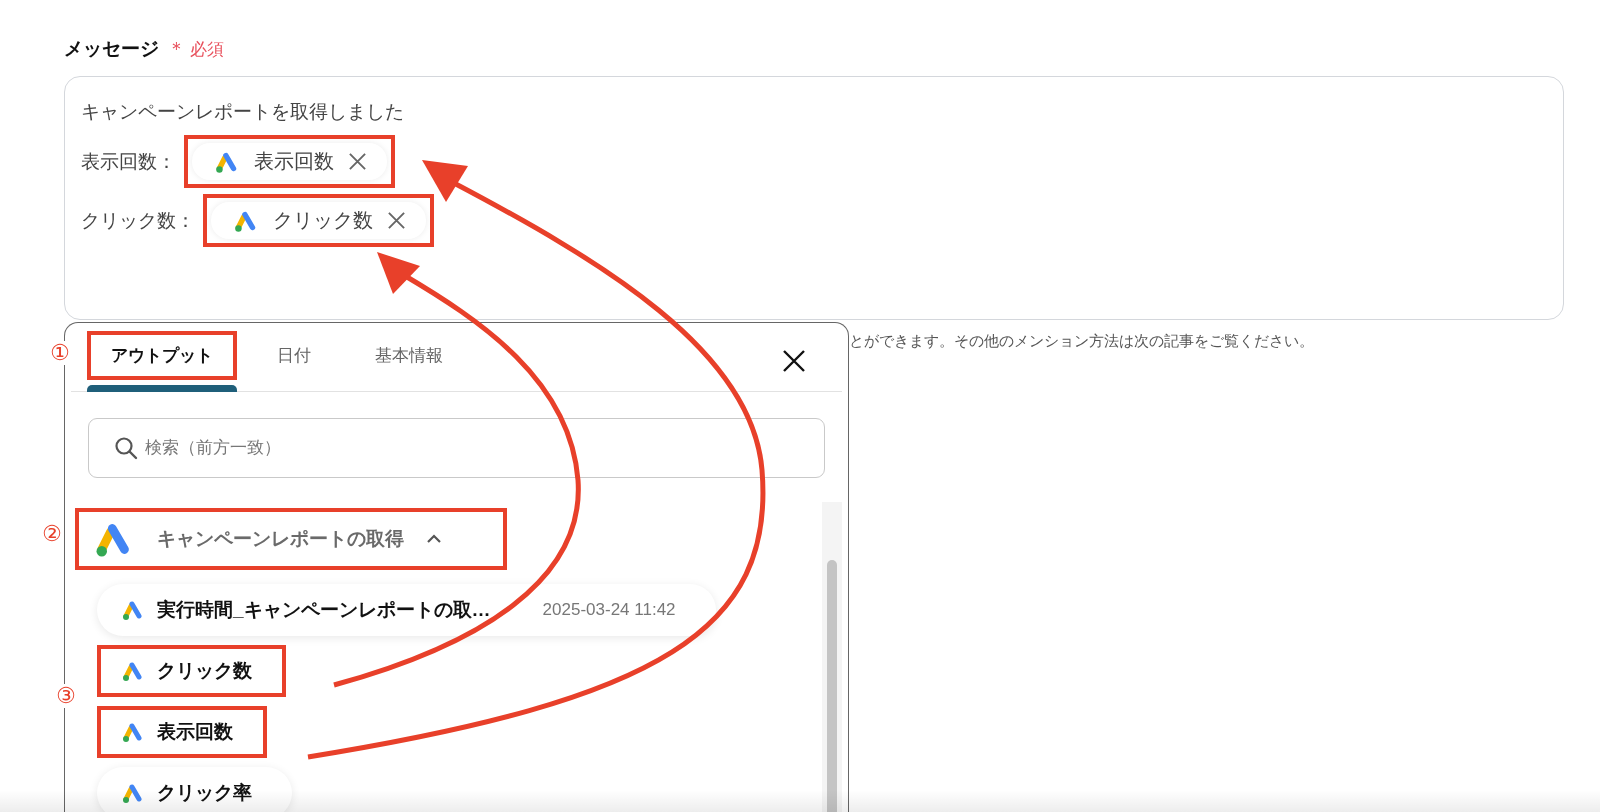  Describe the element at coordinates (294, 161) in the screenshot. I see `chip-label: 表示回数` at that location.